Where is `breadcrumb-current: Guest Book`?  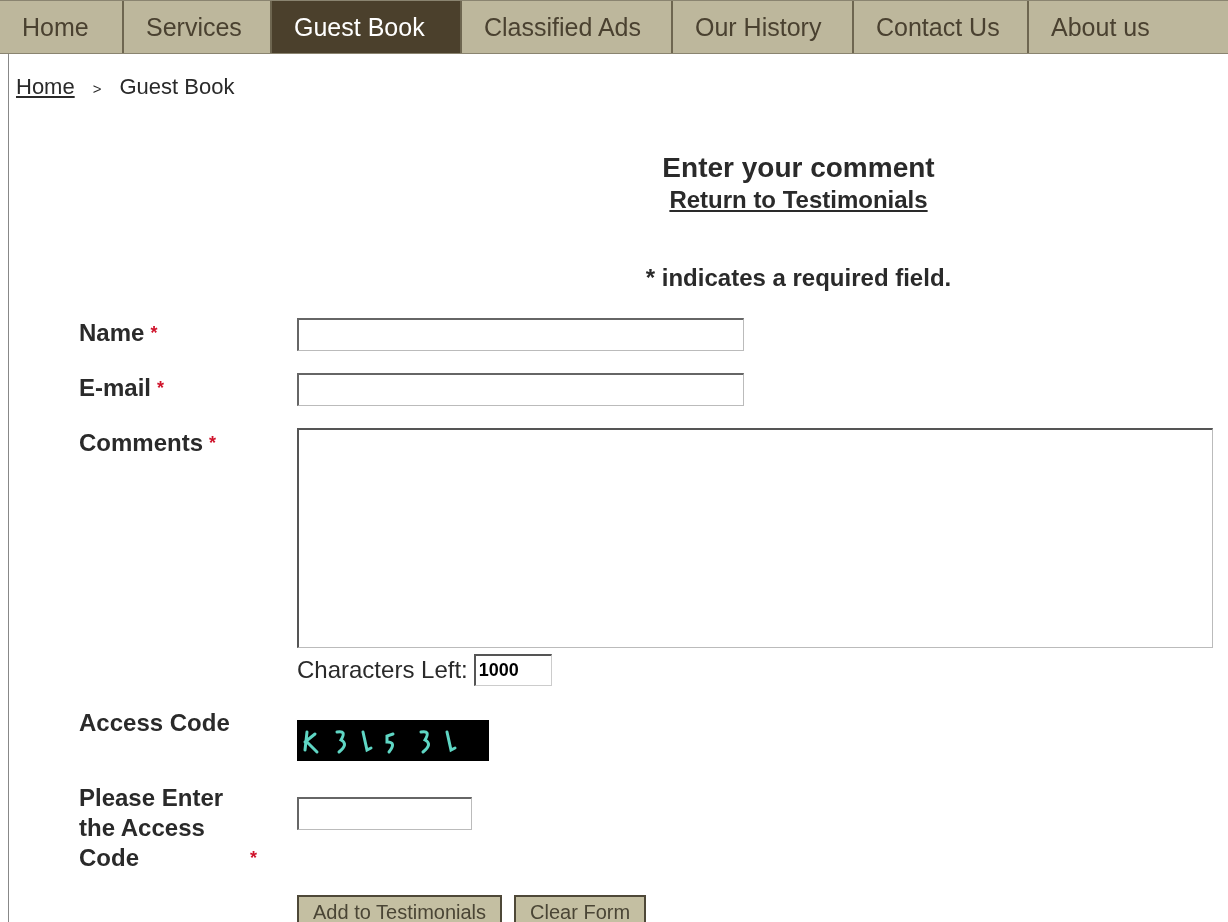
breadcrumb-current: Guest Book is located at coordinates (177, 87).